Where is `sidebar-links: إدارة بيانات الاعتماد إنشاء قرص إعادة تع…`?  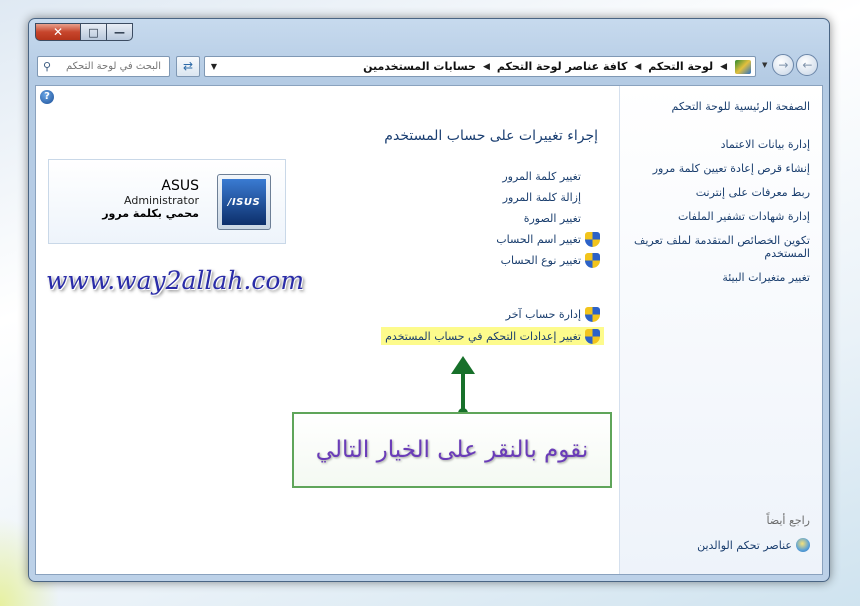
sidebar-links: إدارة بيانات الاعتماد إنشاء قرص إعادة تع… is located at coordinates (719, 216).